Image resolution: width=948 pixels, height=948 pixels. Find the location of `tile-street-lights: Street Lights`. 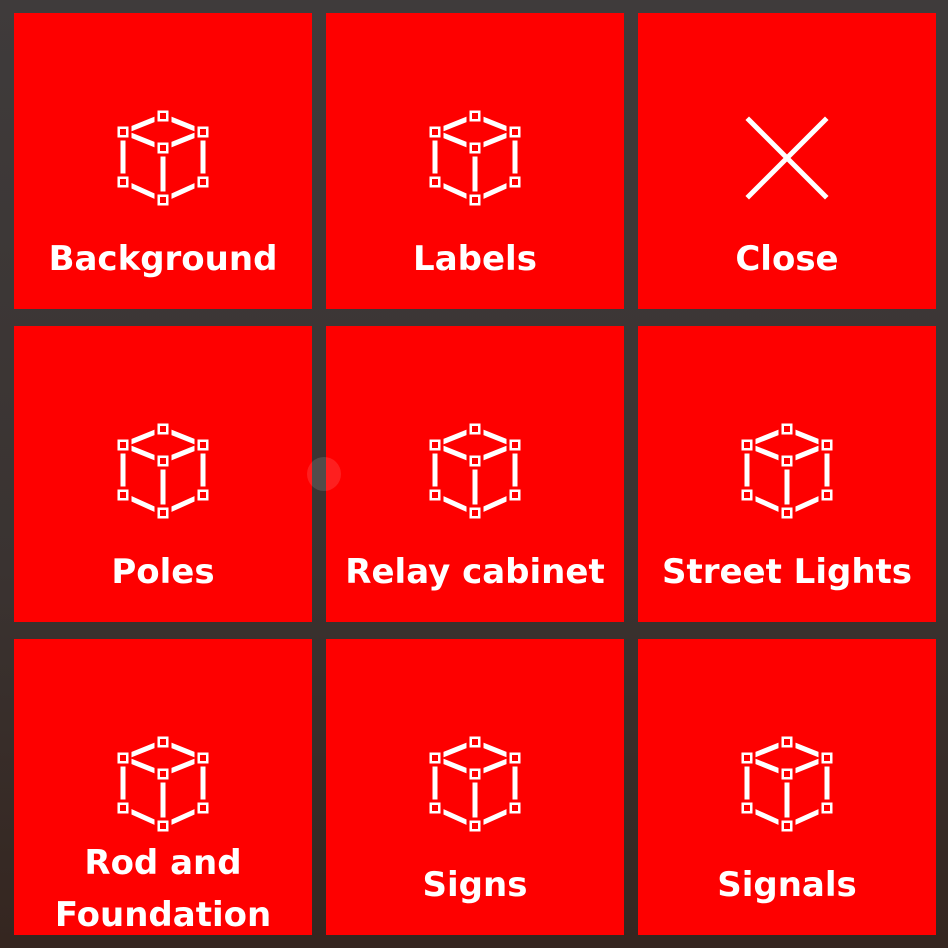

tile-street-lights: Street Lights is located at coordinates (787, 474).